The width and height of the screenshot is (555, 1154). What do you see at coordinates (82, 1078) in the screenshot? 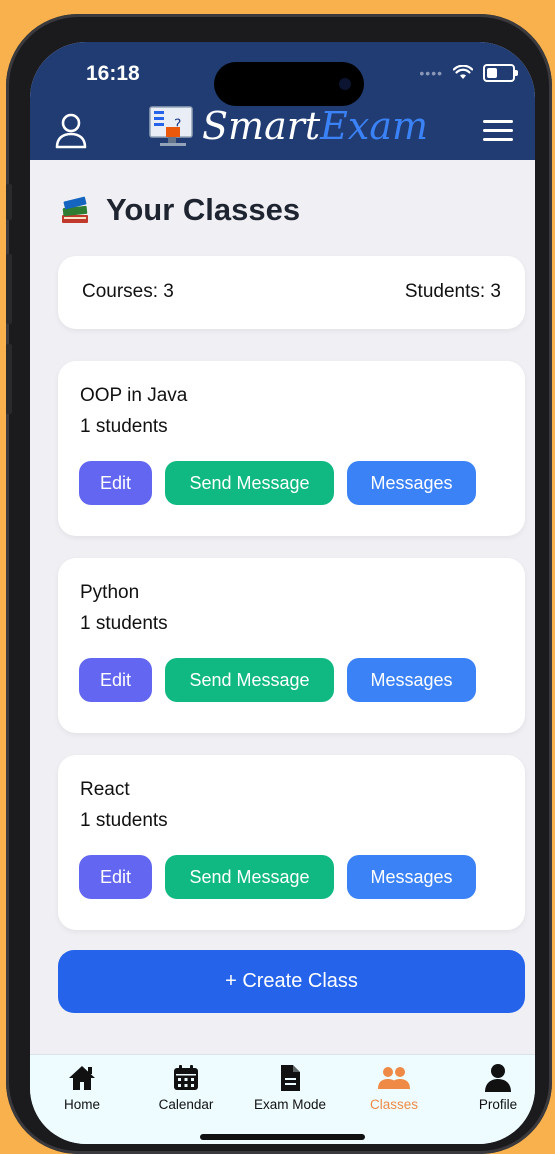
I see `home-icon` at bounding box center [82, 1078].